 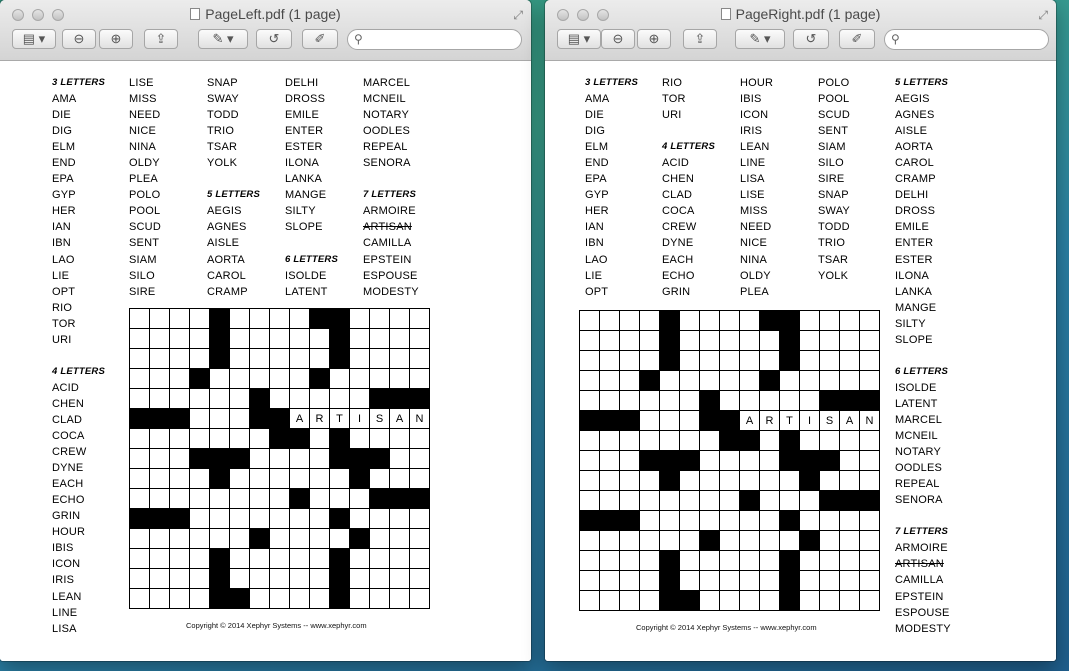 I want to click on grid-cell: T, so click(x=339, y=418).